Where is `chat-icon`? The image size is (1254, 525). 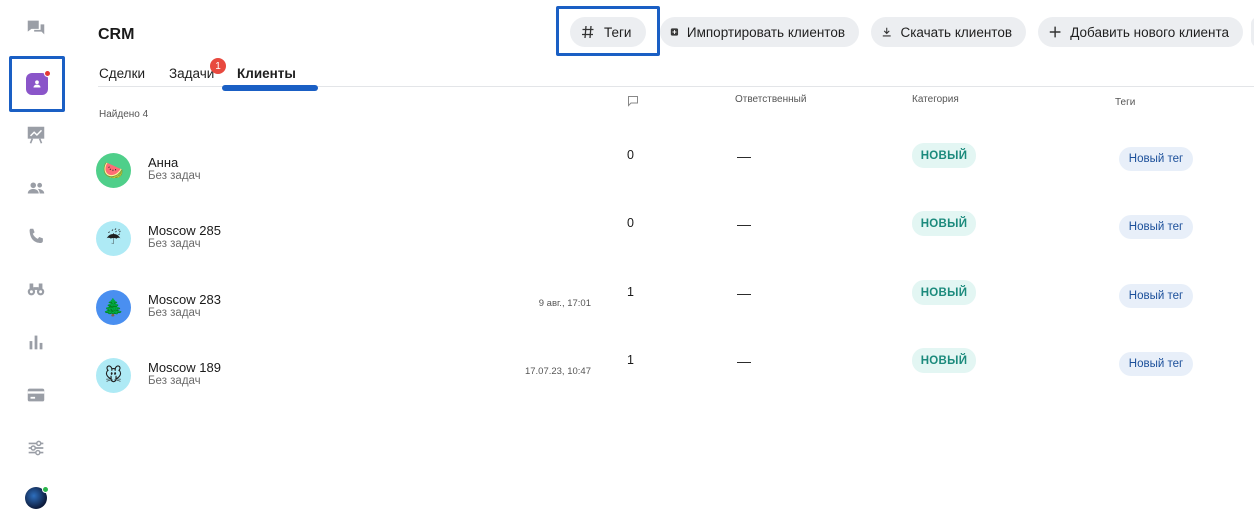 chat-icon is located at coordinates (36, 28).